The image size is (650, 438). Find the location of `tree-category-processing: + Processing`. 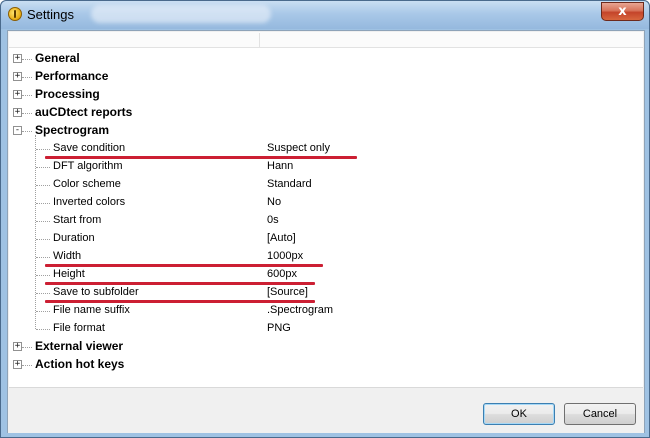

tree-category-processing: + Processing is located at coordinates (326, 95).